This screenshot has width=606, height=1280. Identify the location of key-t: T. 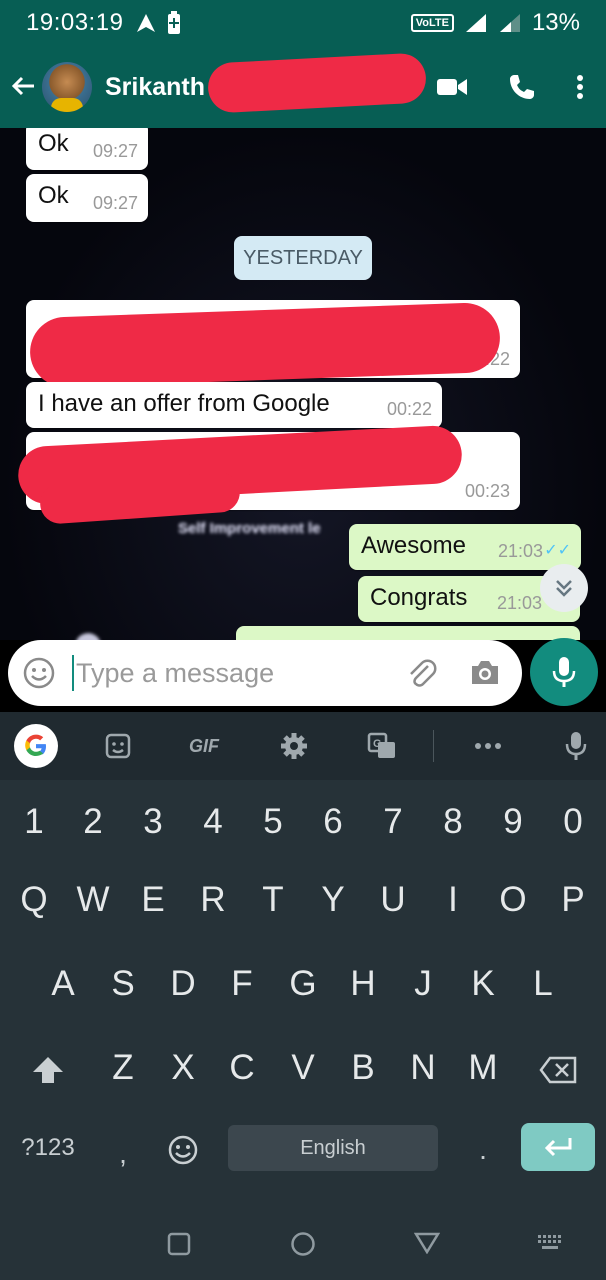
(273, 900).